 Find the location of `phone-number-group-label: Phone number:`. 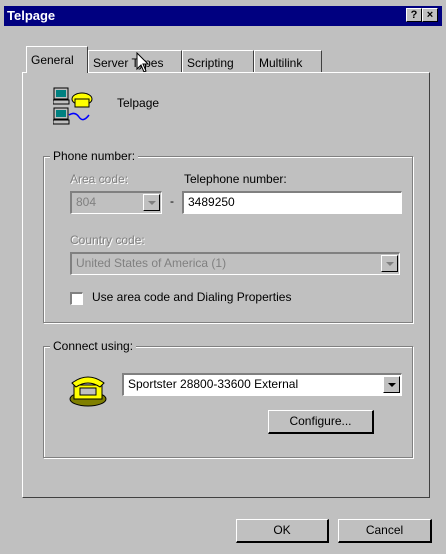

phone-number-group-label: Phone number: is located at coordinates (94, 156).